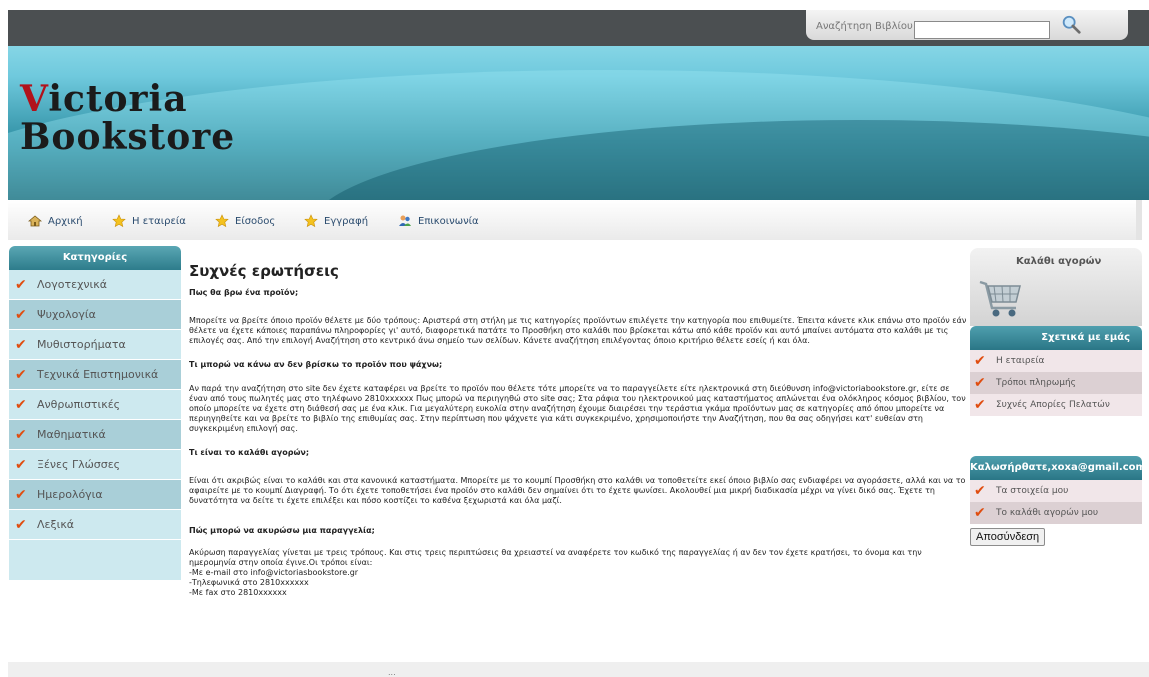  Describe the element at coordinates (1071, 25) in the screenshot. I see `search-icon` at that location.